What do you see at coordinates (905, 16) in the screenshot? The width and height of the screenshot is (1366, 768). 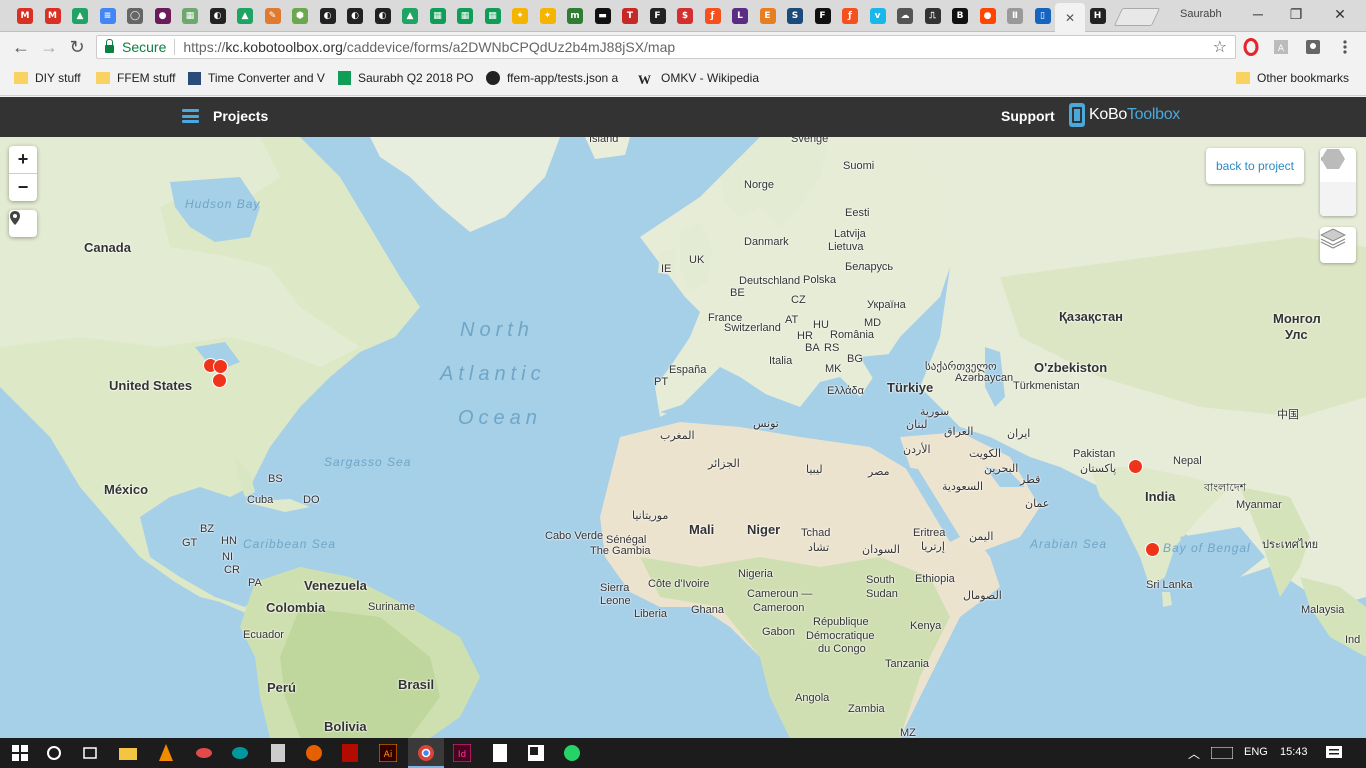 I see `browser-tab: ☁` at bounding box center [905, 16].